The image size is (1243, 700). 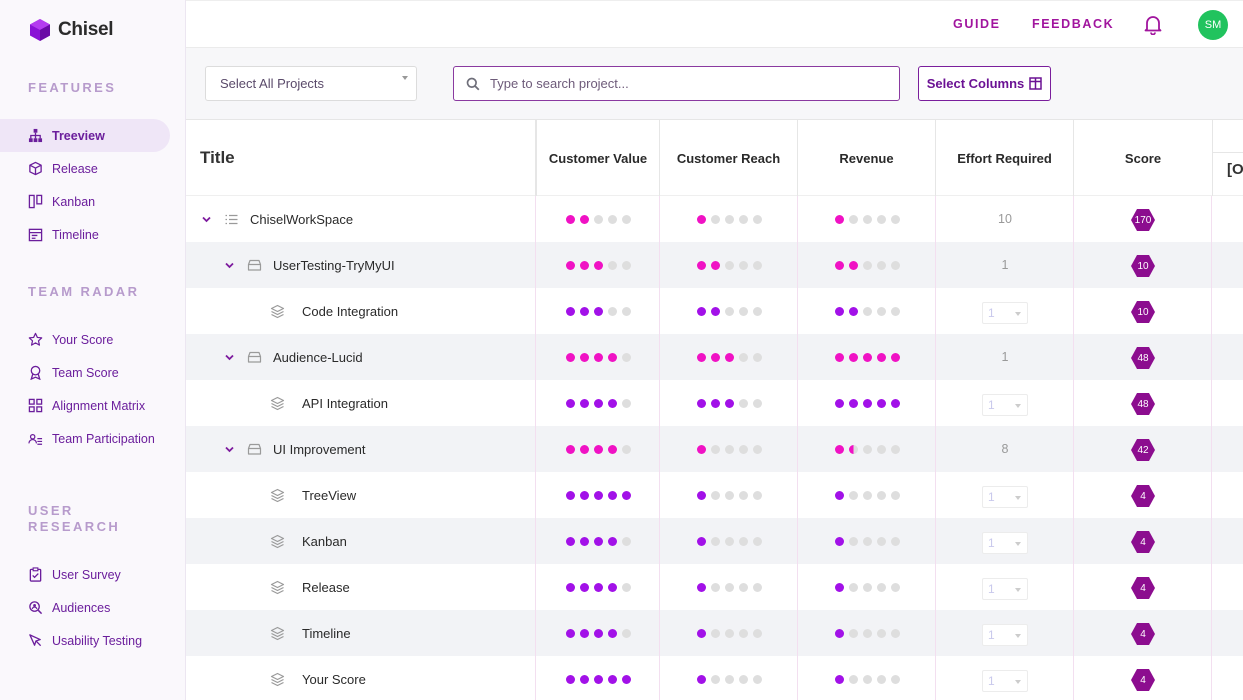 What do you see at coordinates (1153, 24) in the screenshot?
I see `bell-icon` at bounding box center [1153, 24].